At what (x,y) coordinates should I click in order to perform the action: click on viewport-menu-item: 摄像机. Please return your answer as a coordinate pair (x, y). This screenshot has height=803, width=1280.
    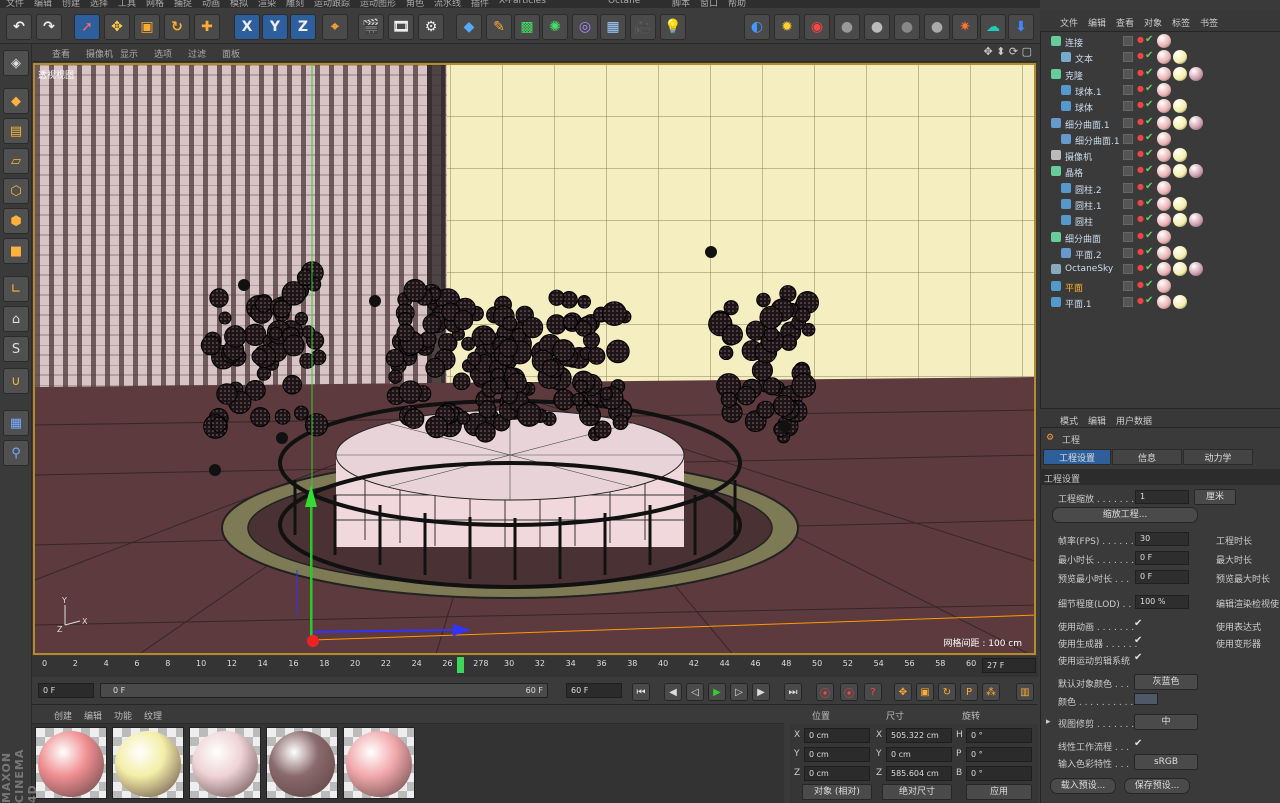
    Looking at the image, I should click on (99, 53).